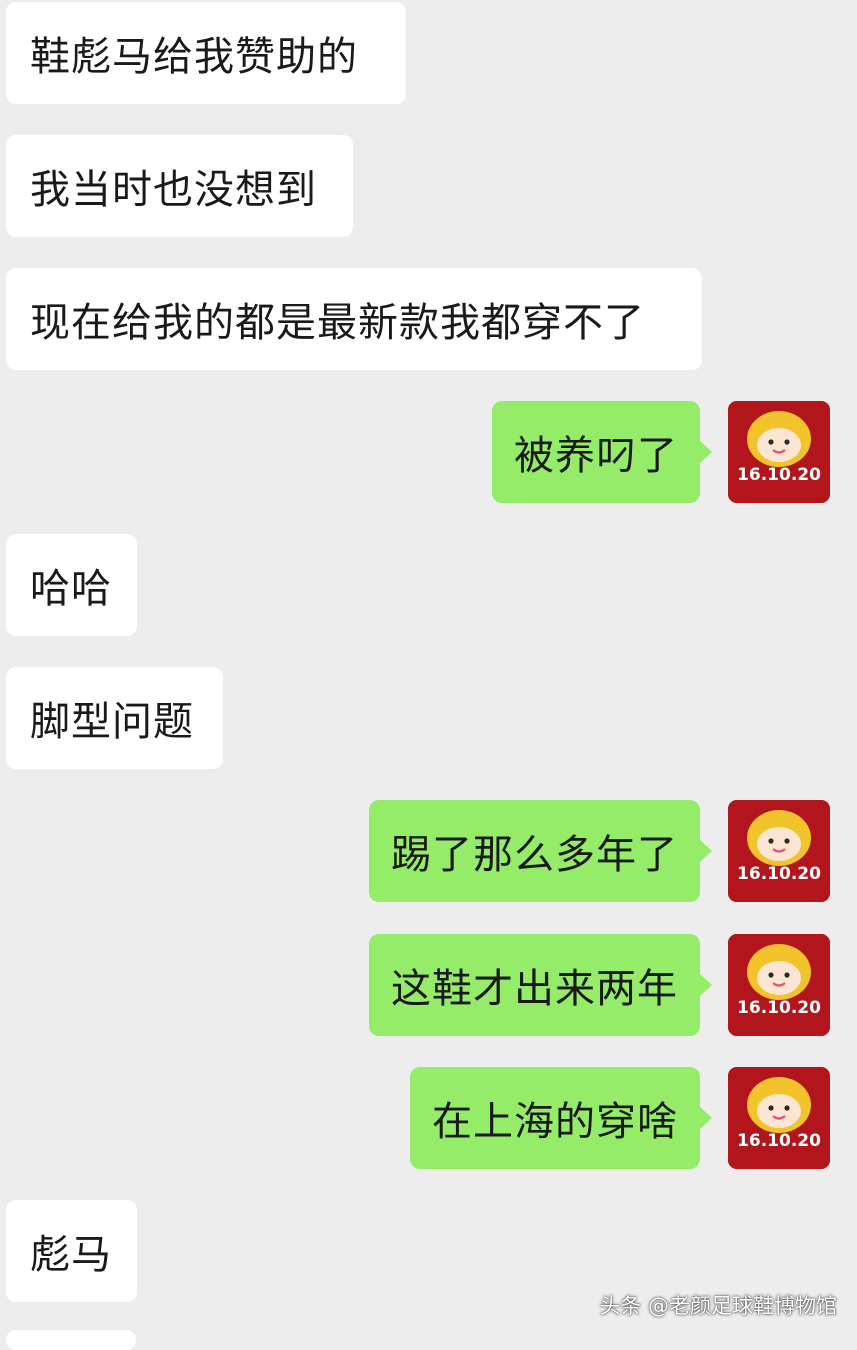  I want to click on outgoing-message-bubble: 踢了那么多年了, so click(540, 851).